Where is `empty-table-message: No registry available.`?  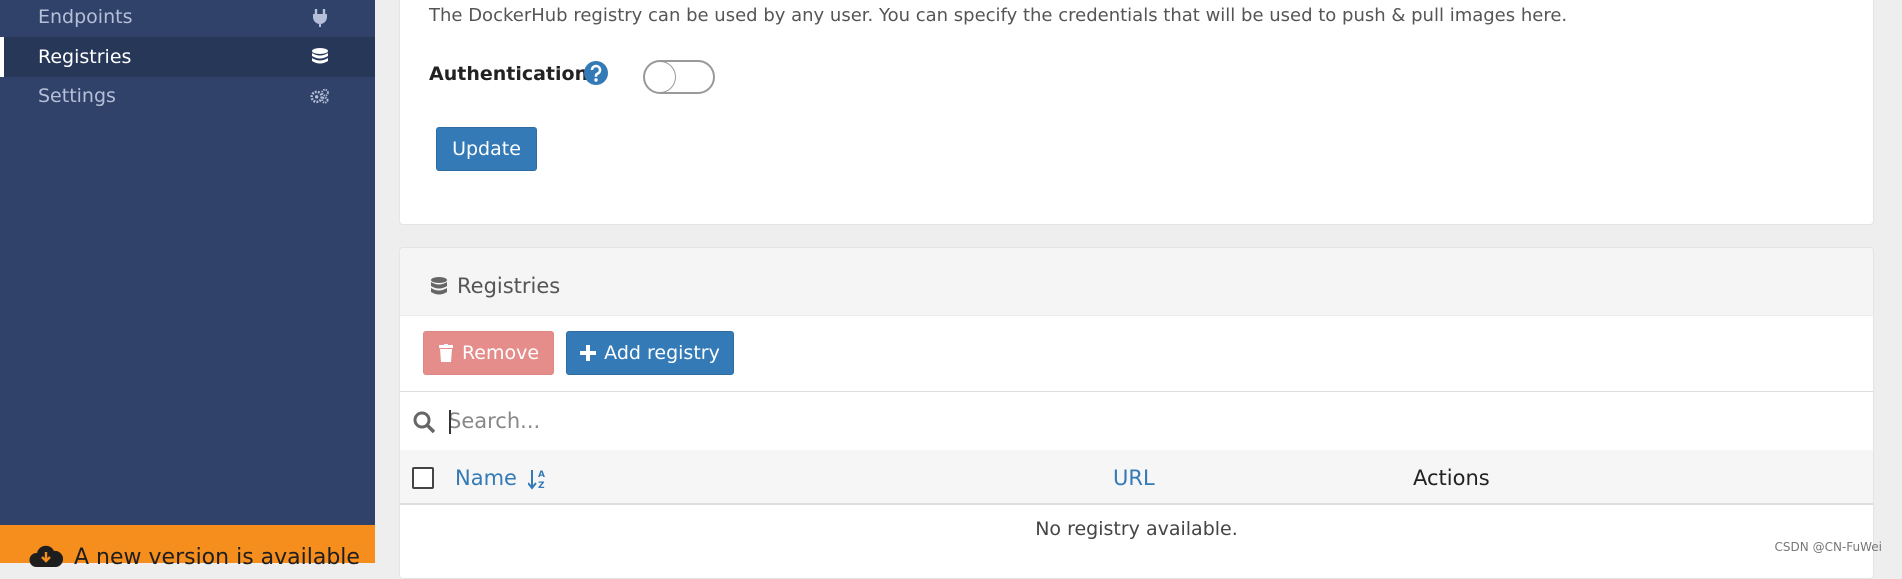 empty-table-message: No registry available. is located at coordinates (1136, 529).